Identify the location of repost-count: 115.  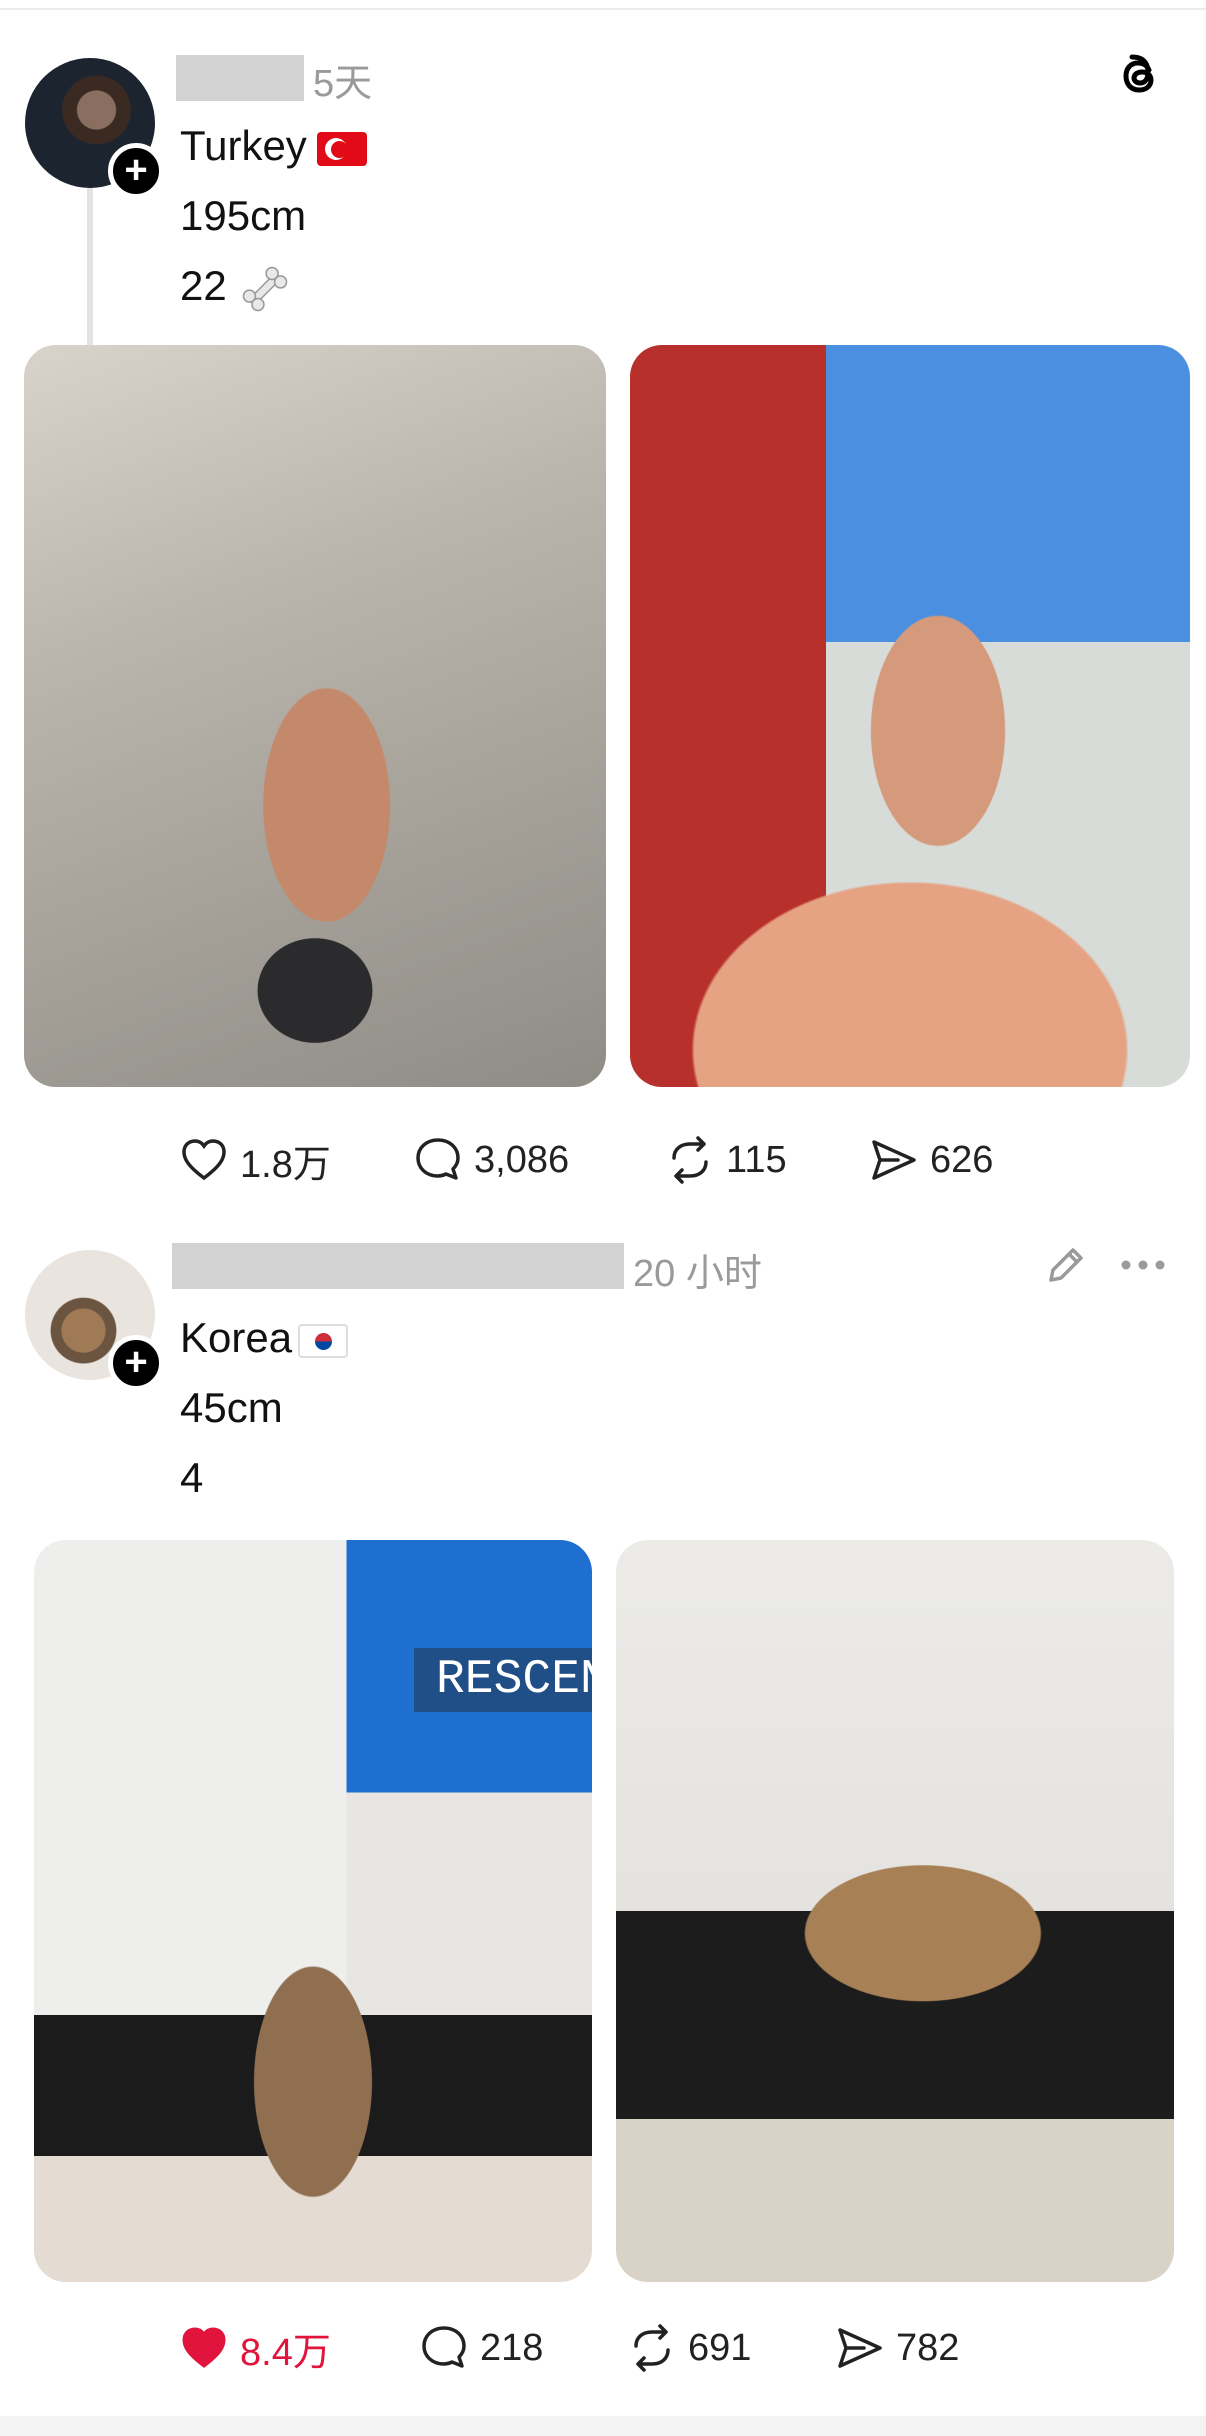
(756, 1159).